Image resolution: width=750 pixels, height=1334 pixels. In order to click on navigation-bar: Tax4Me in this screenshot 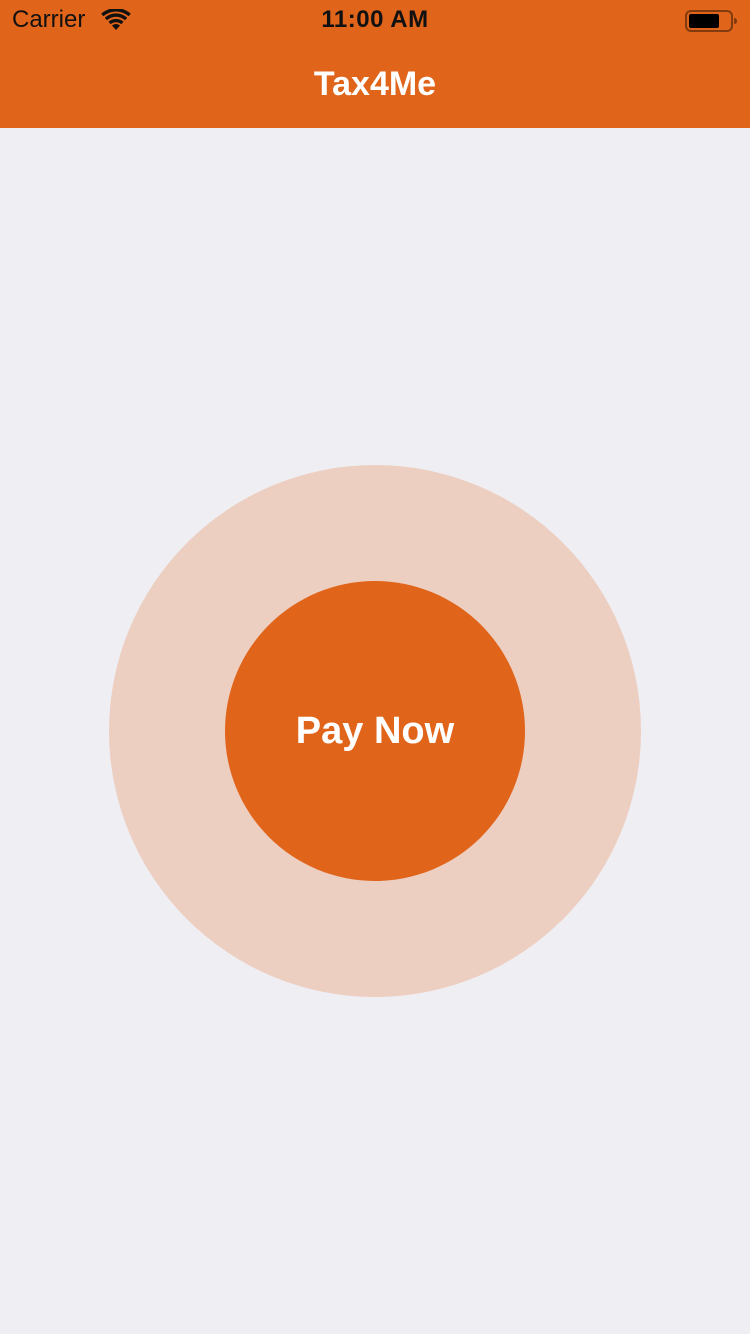, I will do `click(375, 84)`.